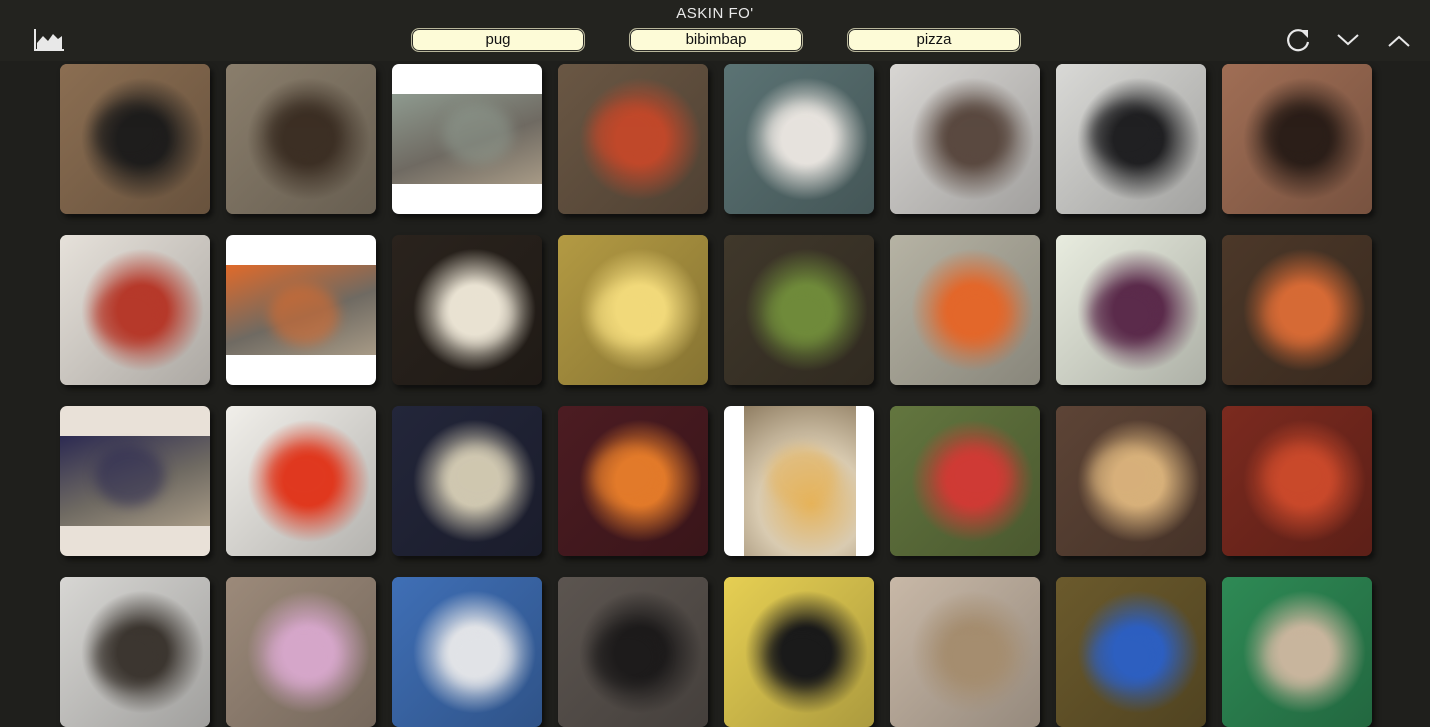 This screenshot has width=1430, height=727. I want to click on top-bar: ASKIN FO' pug bibimbap pizza, so click(715, 30).